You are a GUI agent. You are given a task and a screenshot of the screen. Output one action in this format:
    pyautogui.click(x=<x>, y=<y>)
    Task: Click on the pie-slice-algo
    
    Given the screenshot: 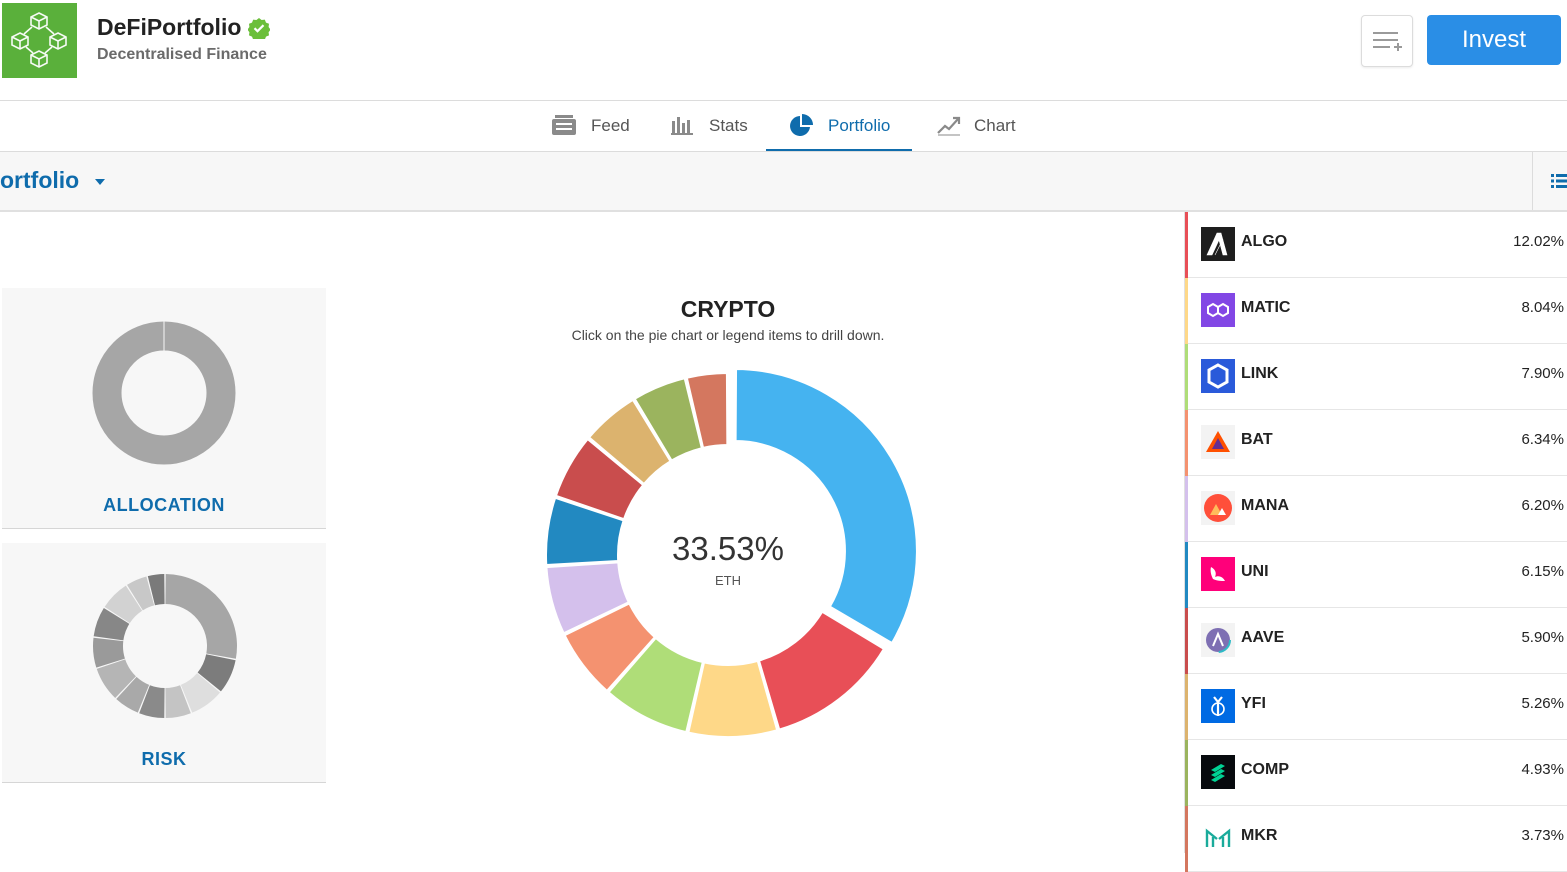 What is the action you would take?
    pyautogui.click(x=821, y=670)
    